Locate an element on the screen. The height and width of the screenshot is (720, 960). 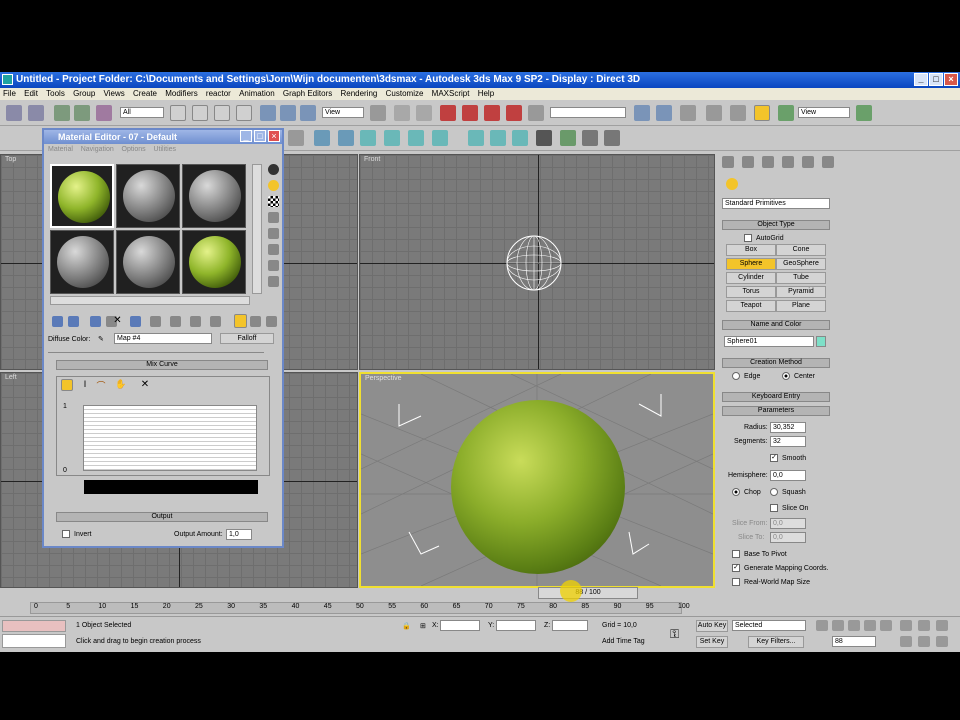
named-selection-sets-dropdown is located at coordinates (588, 112).